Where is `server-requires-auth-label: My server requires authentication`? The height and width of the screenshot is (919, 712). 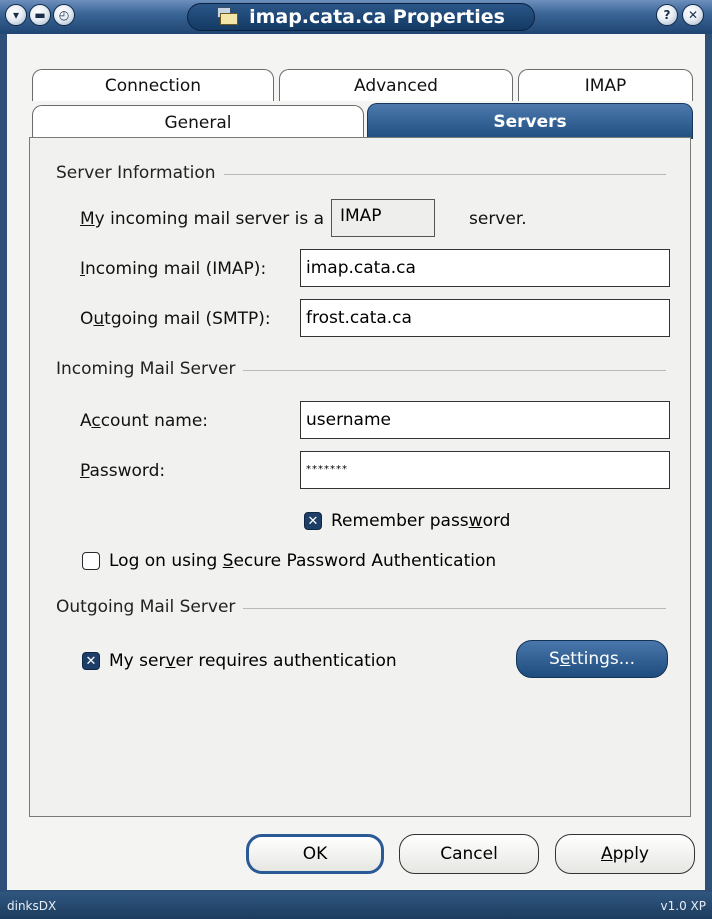
server-requires-auth-label: My server requires authentication is located at coordinates (253, 661).